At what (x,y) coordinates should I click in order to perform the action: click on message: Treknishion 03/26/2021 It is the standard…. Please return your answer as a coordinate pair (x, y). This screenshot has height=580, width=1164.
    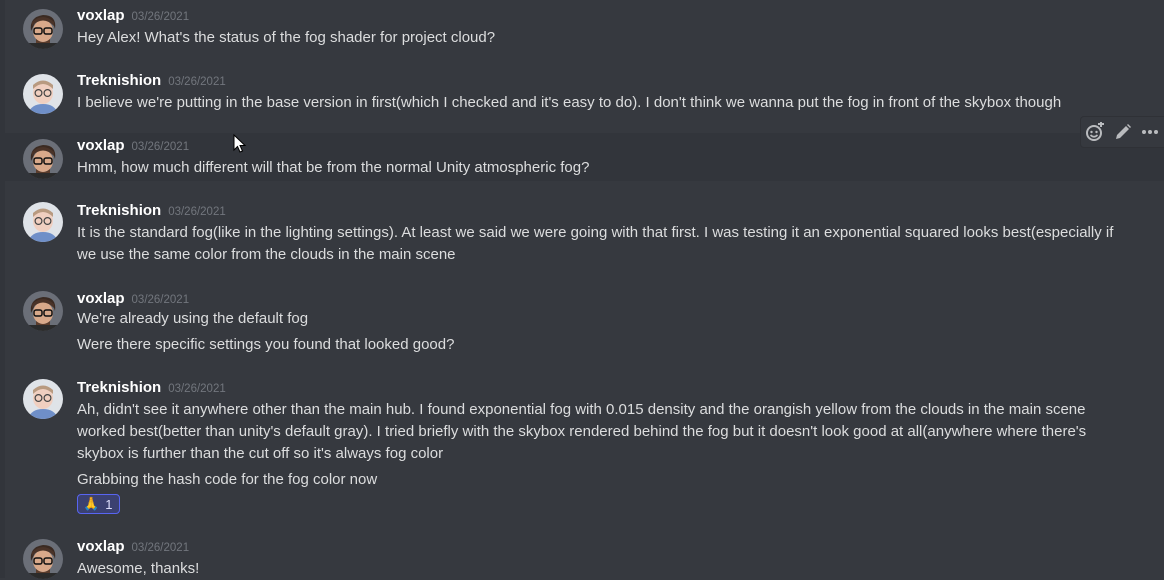
    Looking at the image, I should click on (584, 239).